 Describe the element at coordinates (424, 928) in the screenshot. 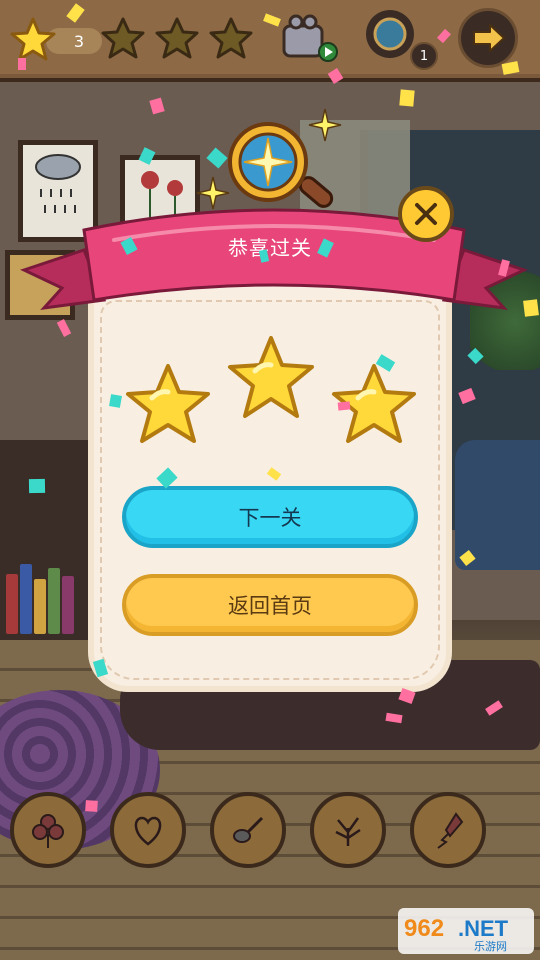

I see `svg-text: 962` at that location.